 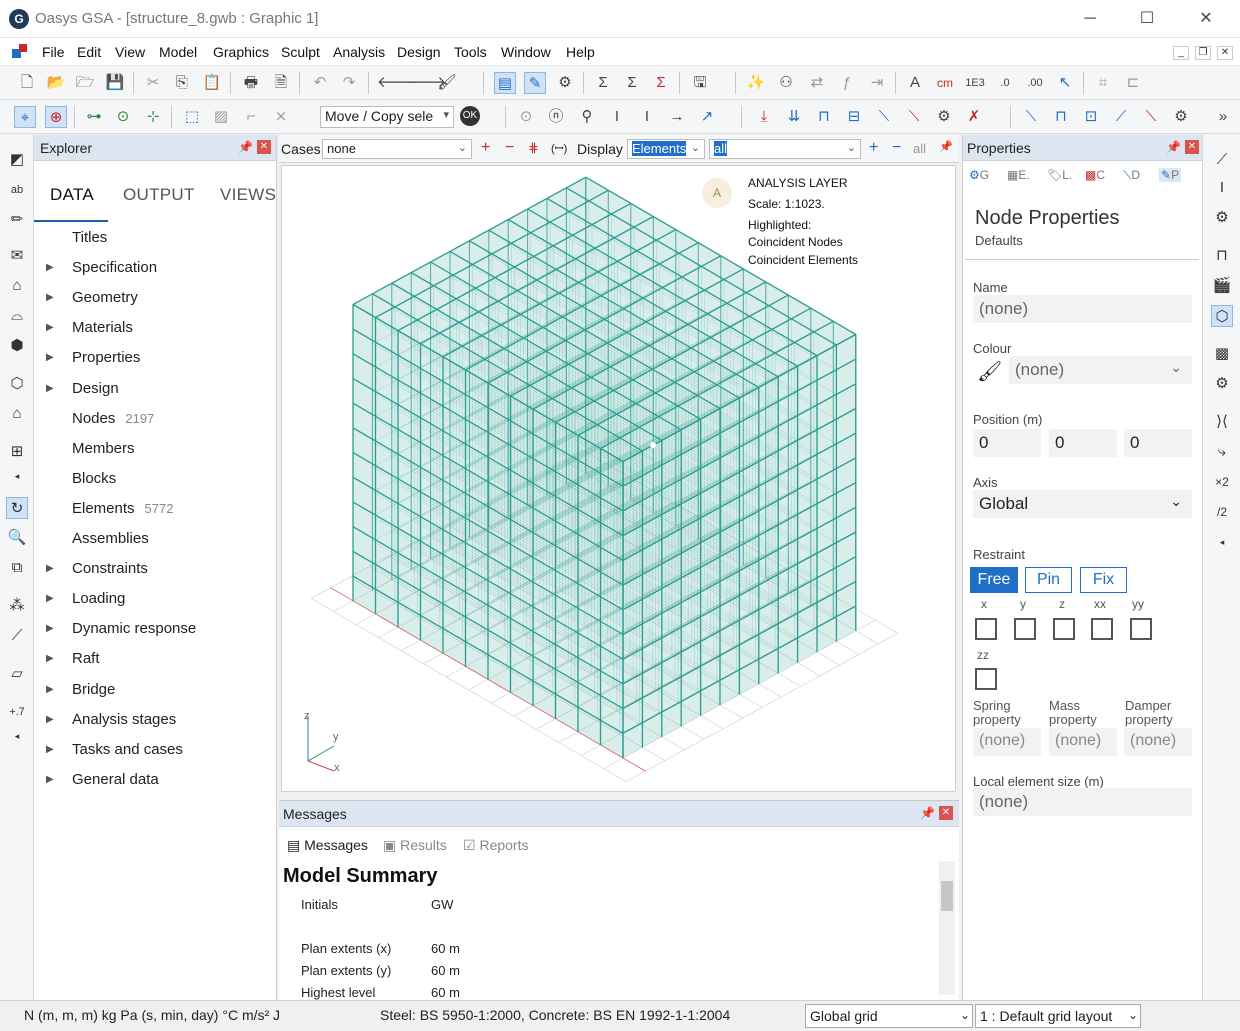 What do you see at coordinates (1192, 147) in the screenshot?
I see `close-properties-icon: ✕` at bounding box center [1192, 147].